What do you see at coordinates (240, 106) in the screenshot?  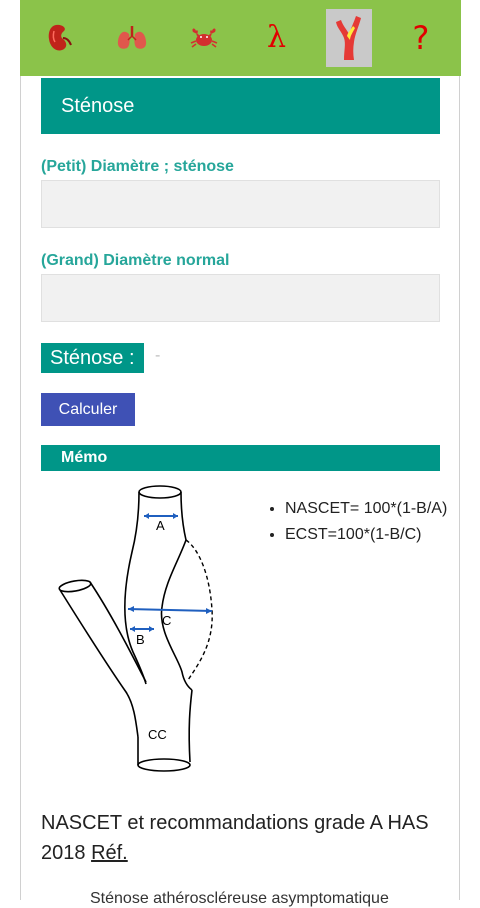 I see `page-title: Sténose` at bounding box center [240, 106].